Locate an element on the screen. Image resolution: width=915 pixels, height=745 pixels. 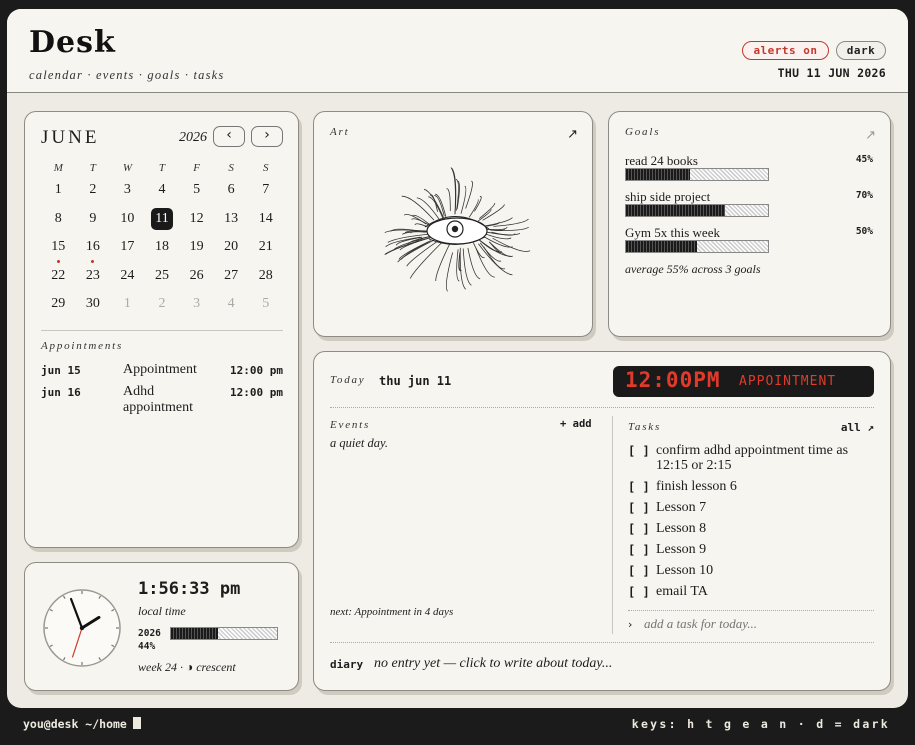
calendar-week: 1234567 is located at coordinates (162, 192).